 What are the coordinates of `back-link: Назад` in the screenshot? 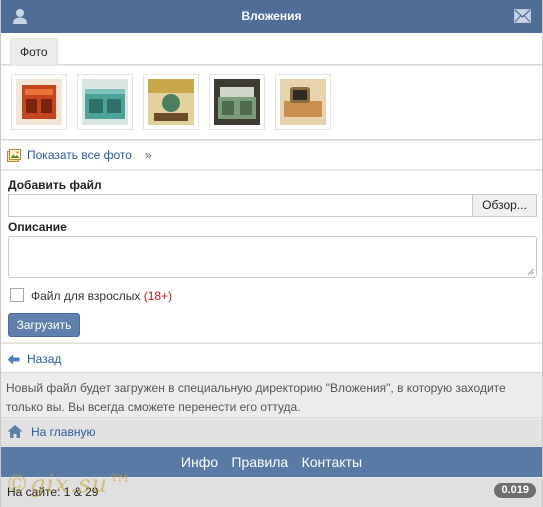 It's located at (44, 359).